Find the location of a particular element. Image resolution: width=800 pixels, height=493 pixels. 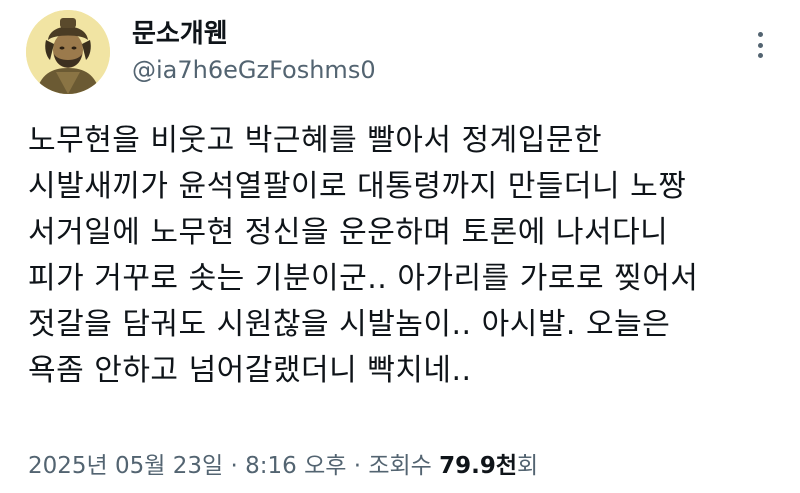

tweet-meta: 2025년 05월 23일 · 8:16 오후 · 조회수 79.9천회 is located at coordinates (283, 466).